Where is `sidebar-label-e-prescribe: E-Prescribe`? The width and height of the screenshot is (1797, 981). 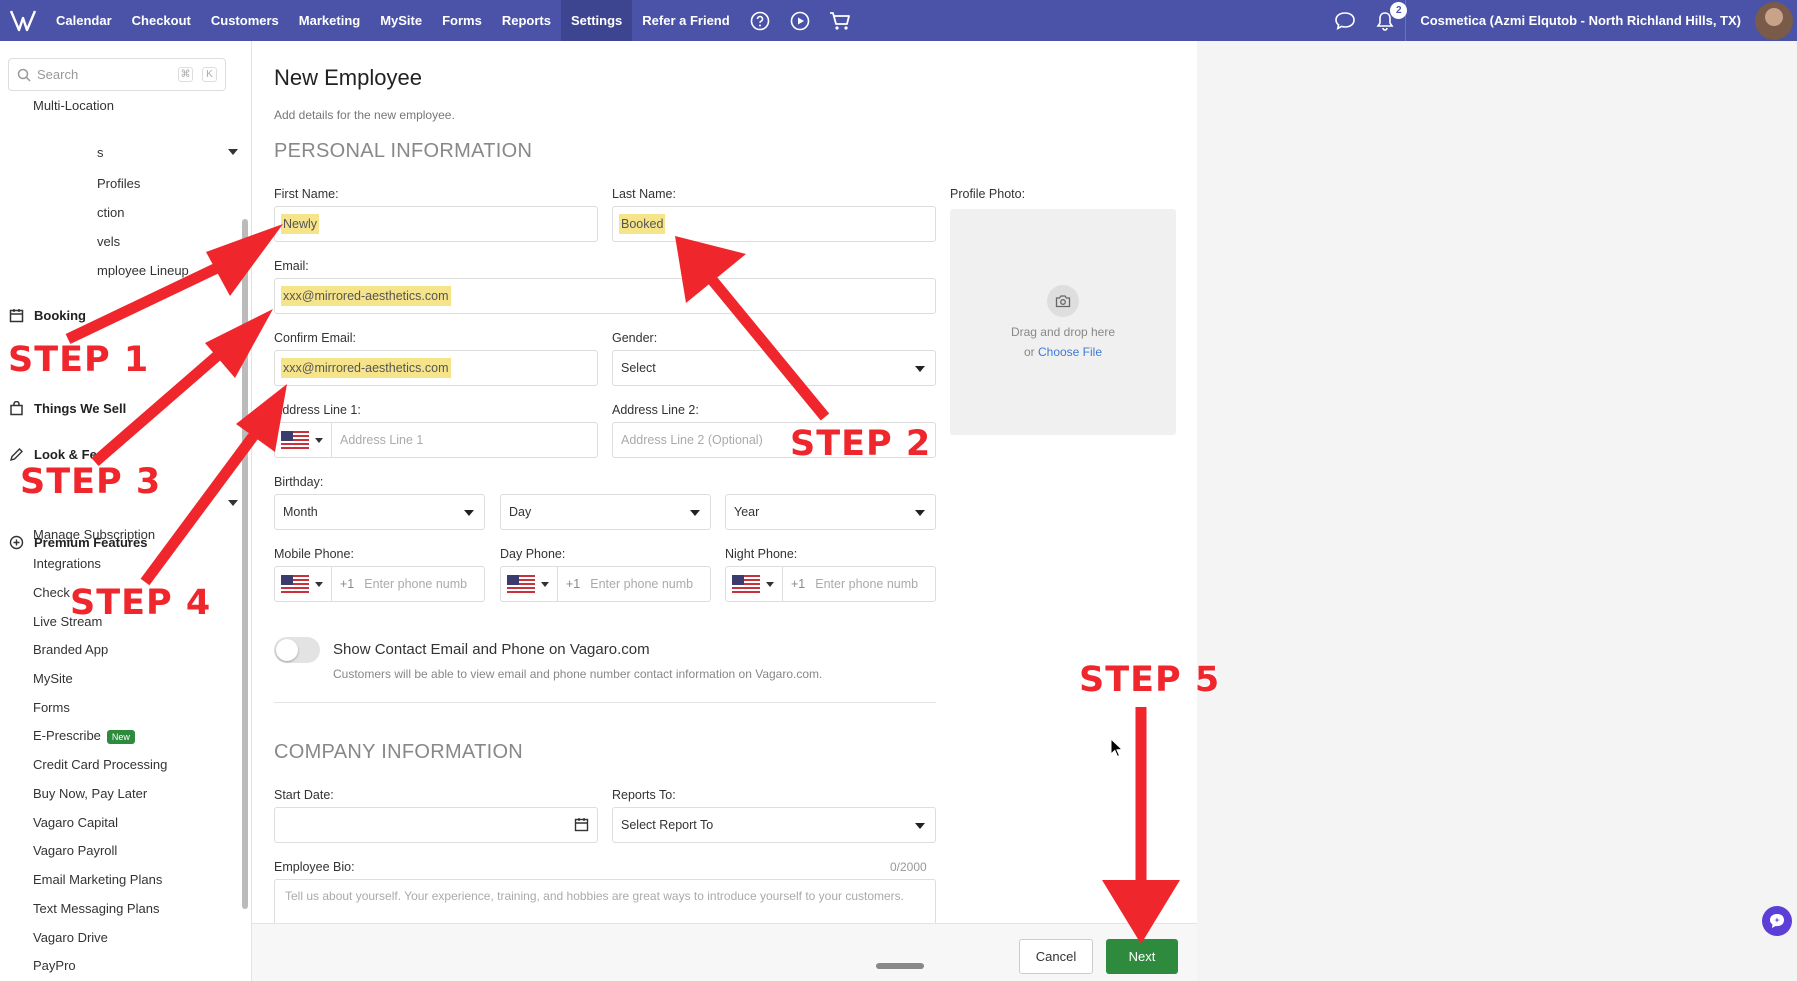
sidebar-label-e-prescribe: E-Prescribe is located at coordinates (67, 735).